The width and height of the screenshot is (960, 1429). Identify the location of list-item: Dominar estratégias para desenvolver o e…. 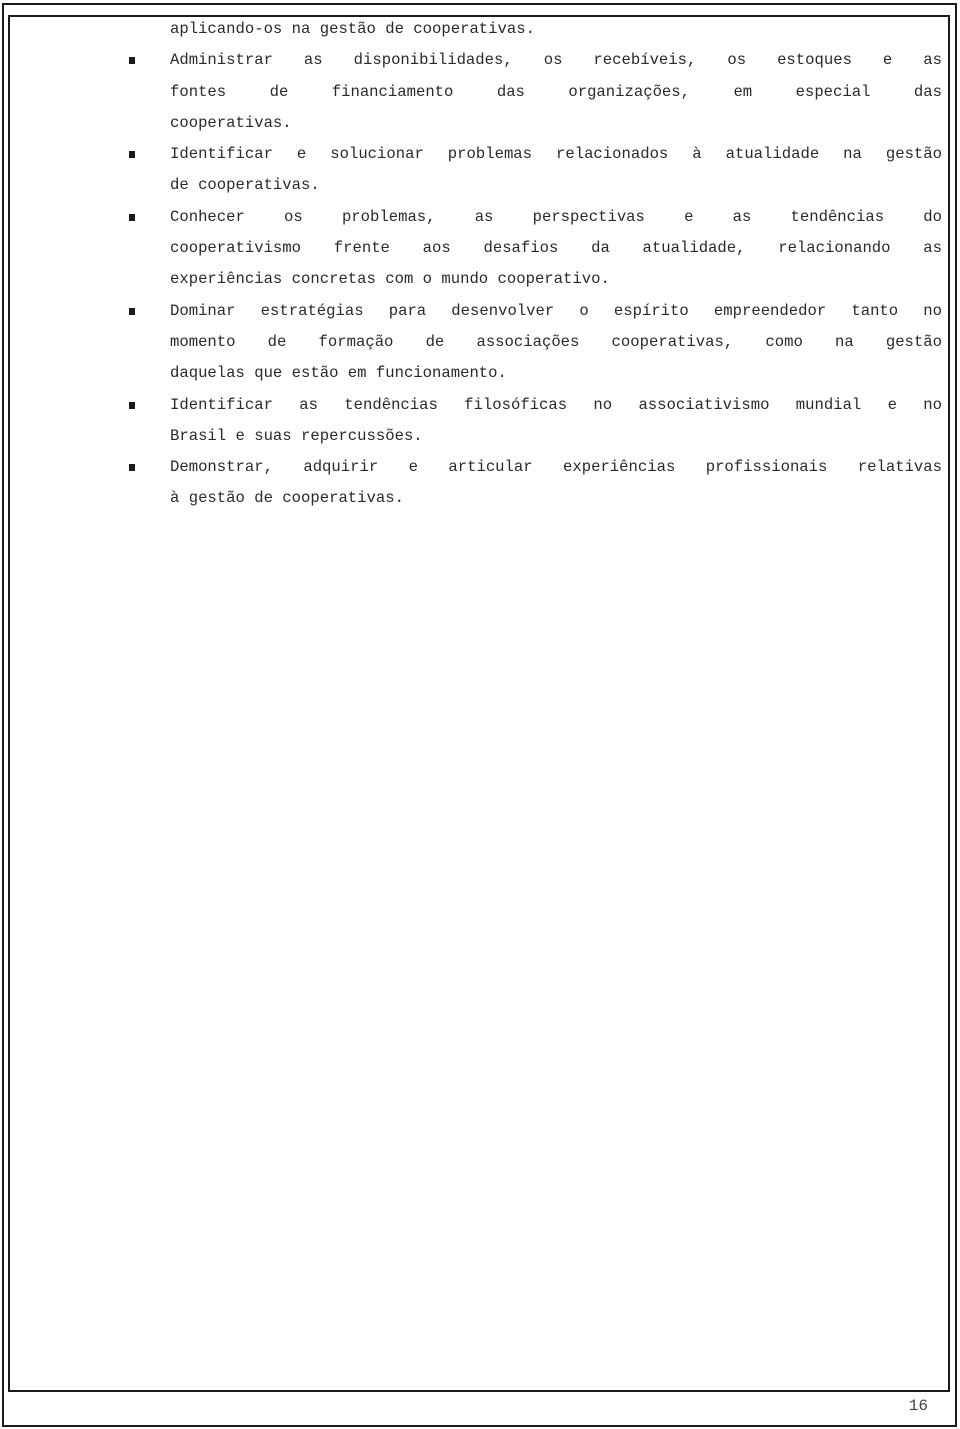
(535, 343).